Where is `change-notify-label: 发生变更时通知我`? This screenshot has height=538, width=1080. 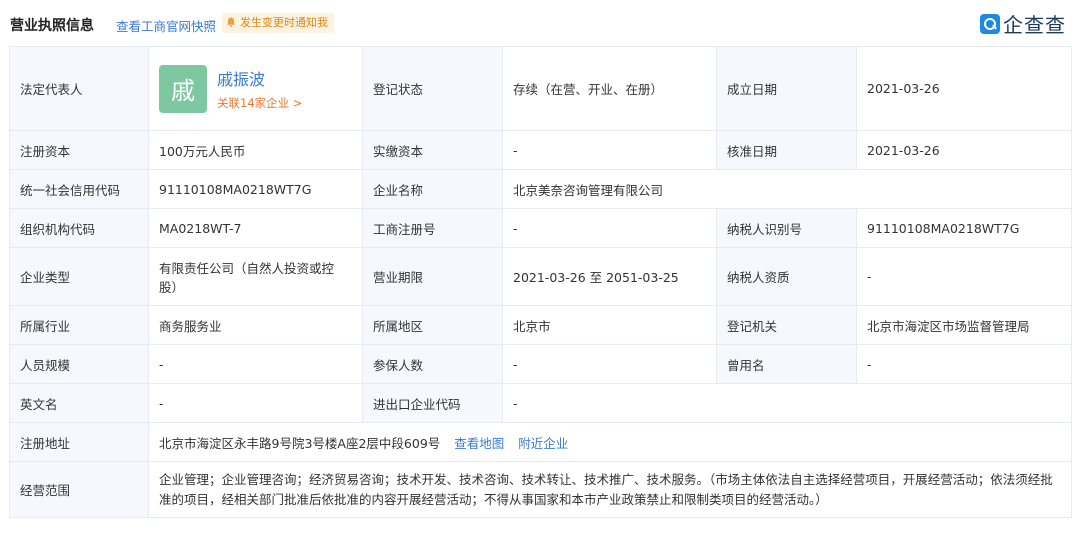
change-notify-label: 发生变更时通知我 is located at coordinates (284, 22).